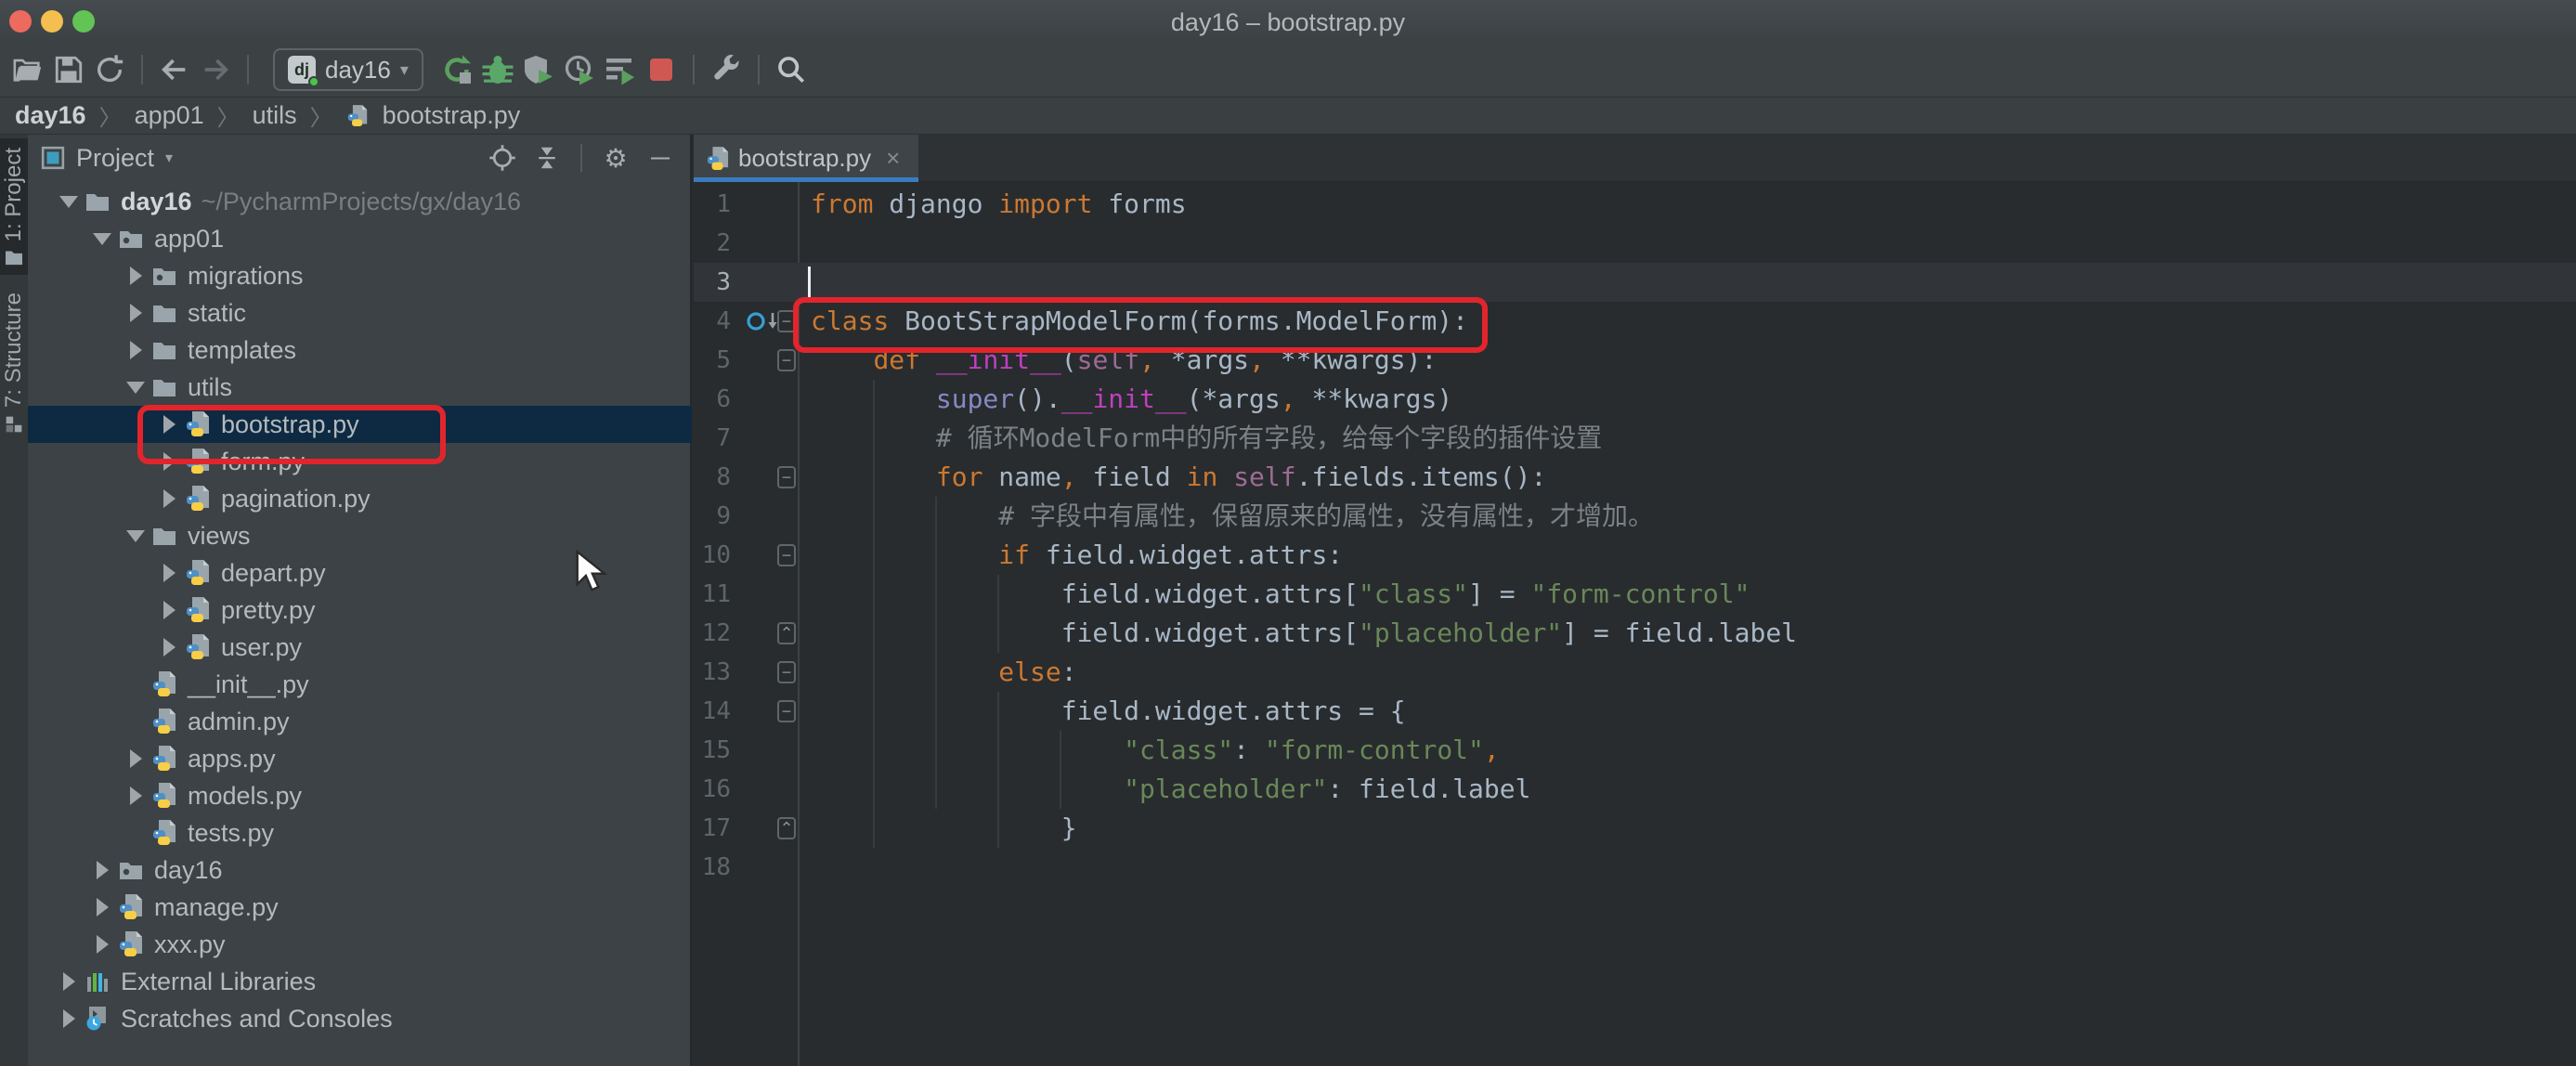 Image resolution: width=2576 pixels, height=1066 pixels. What do you see at coordinates (360, 721) in the screenshot?
I see `tree-item-admin-py: admin.py` at bounding box center [360, 721].